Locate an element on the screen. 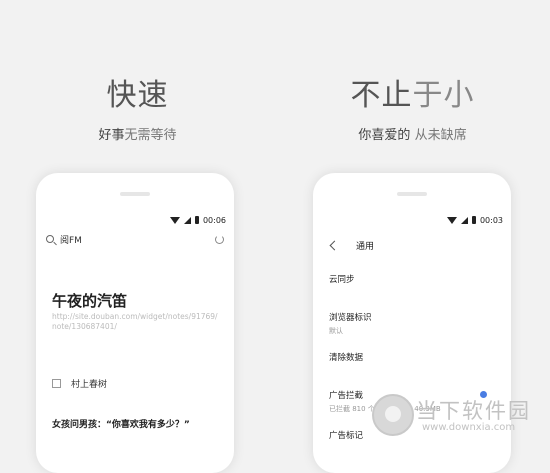 The image size is (550, 473). status-bar: 00:03 is located at coordinates (408, 220).